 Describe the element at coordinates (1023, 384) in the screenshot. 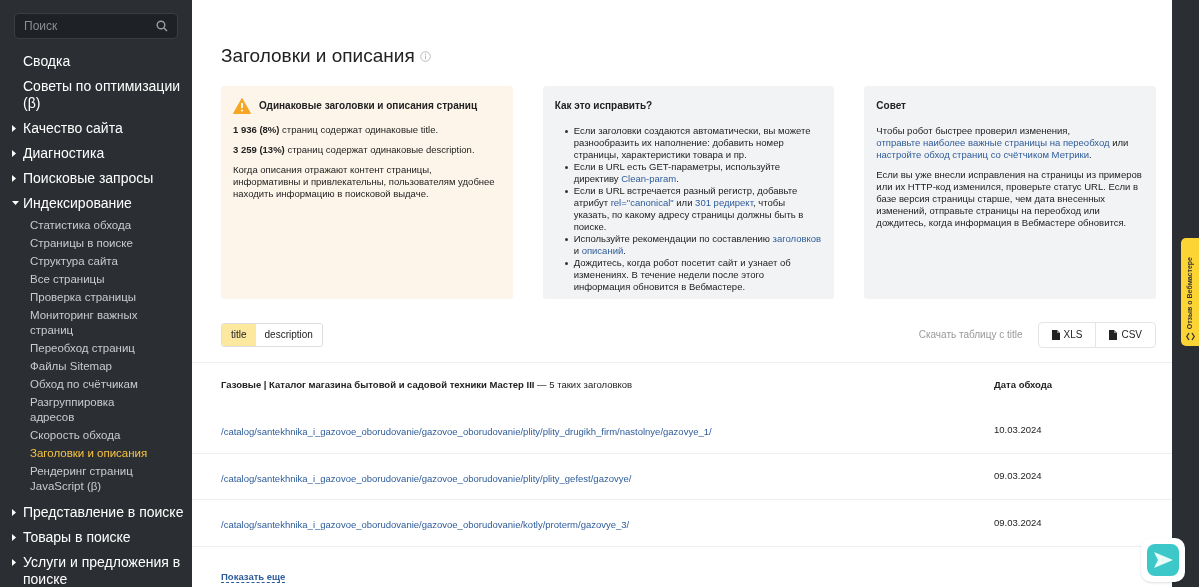

I see `column-header: Дата обхода` at that location.